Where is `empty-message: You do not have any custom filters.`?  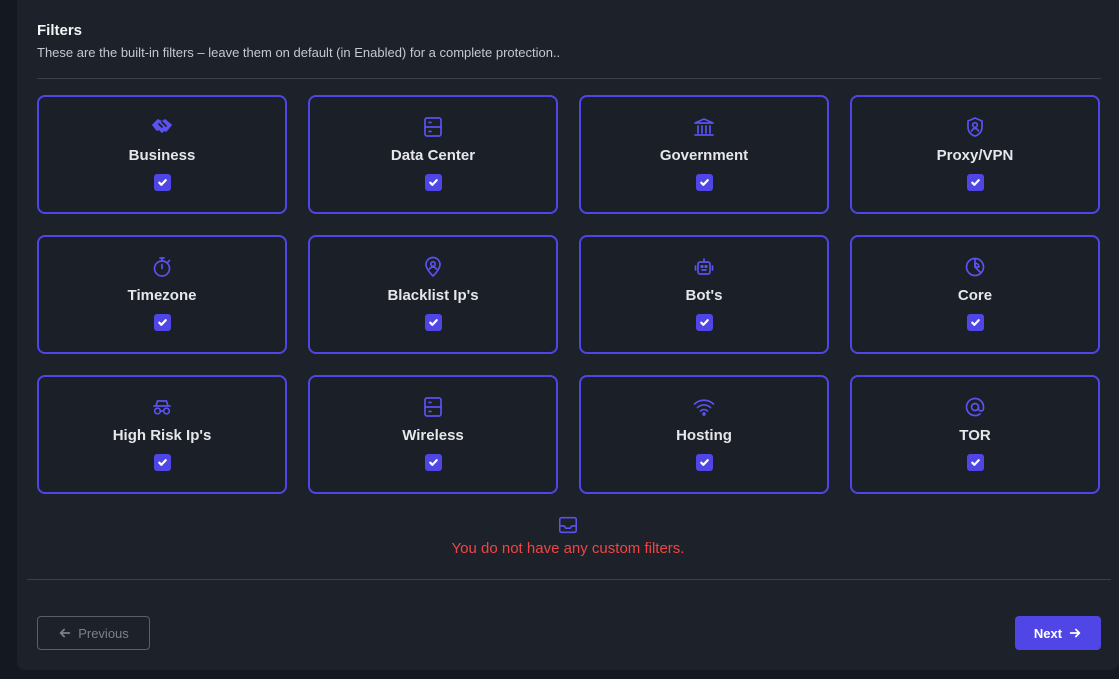
empty-message: You do not have any custom filters. is located at coordinates (568, 548).